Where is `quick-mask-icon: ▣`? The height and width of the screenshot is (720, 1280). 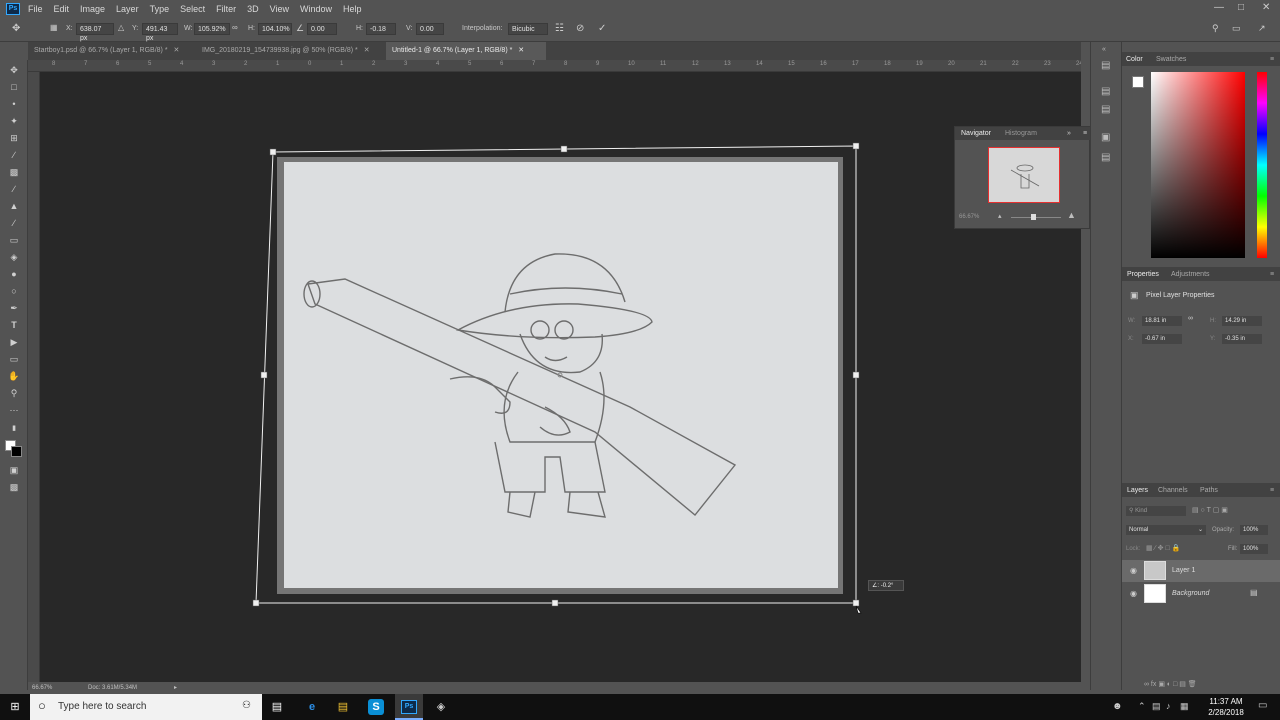
quick-mask-icon: ▣ is located at coordinates (14, 470).